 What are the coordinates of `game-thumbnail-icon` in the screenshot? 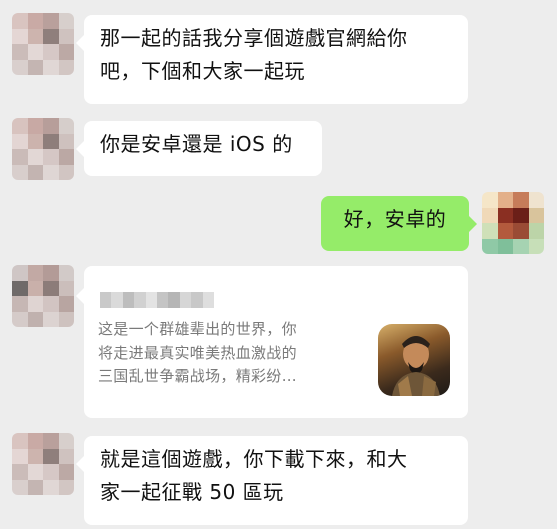 It's located at (414, 360).